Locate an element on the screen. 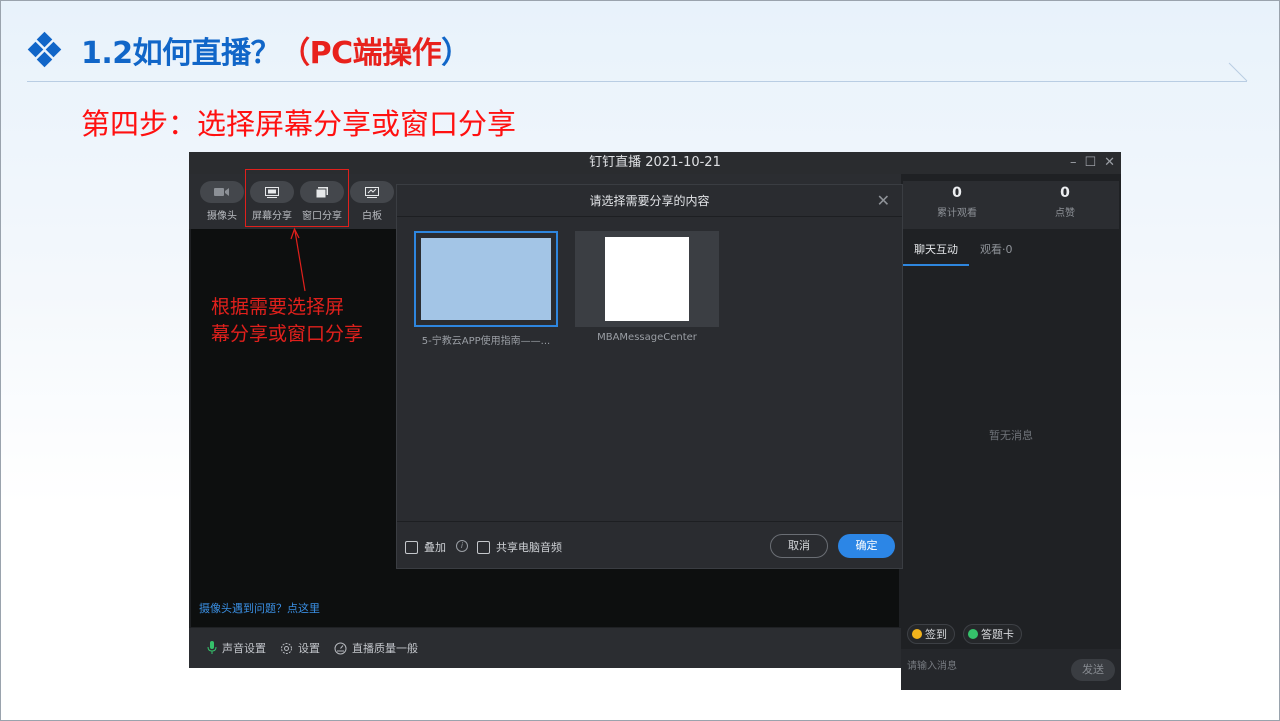  minimize-icon: – is located at coordinates (1073, 163).